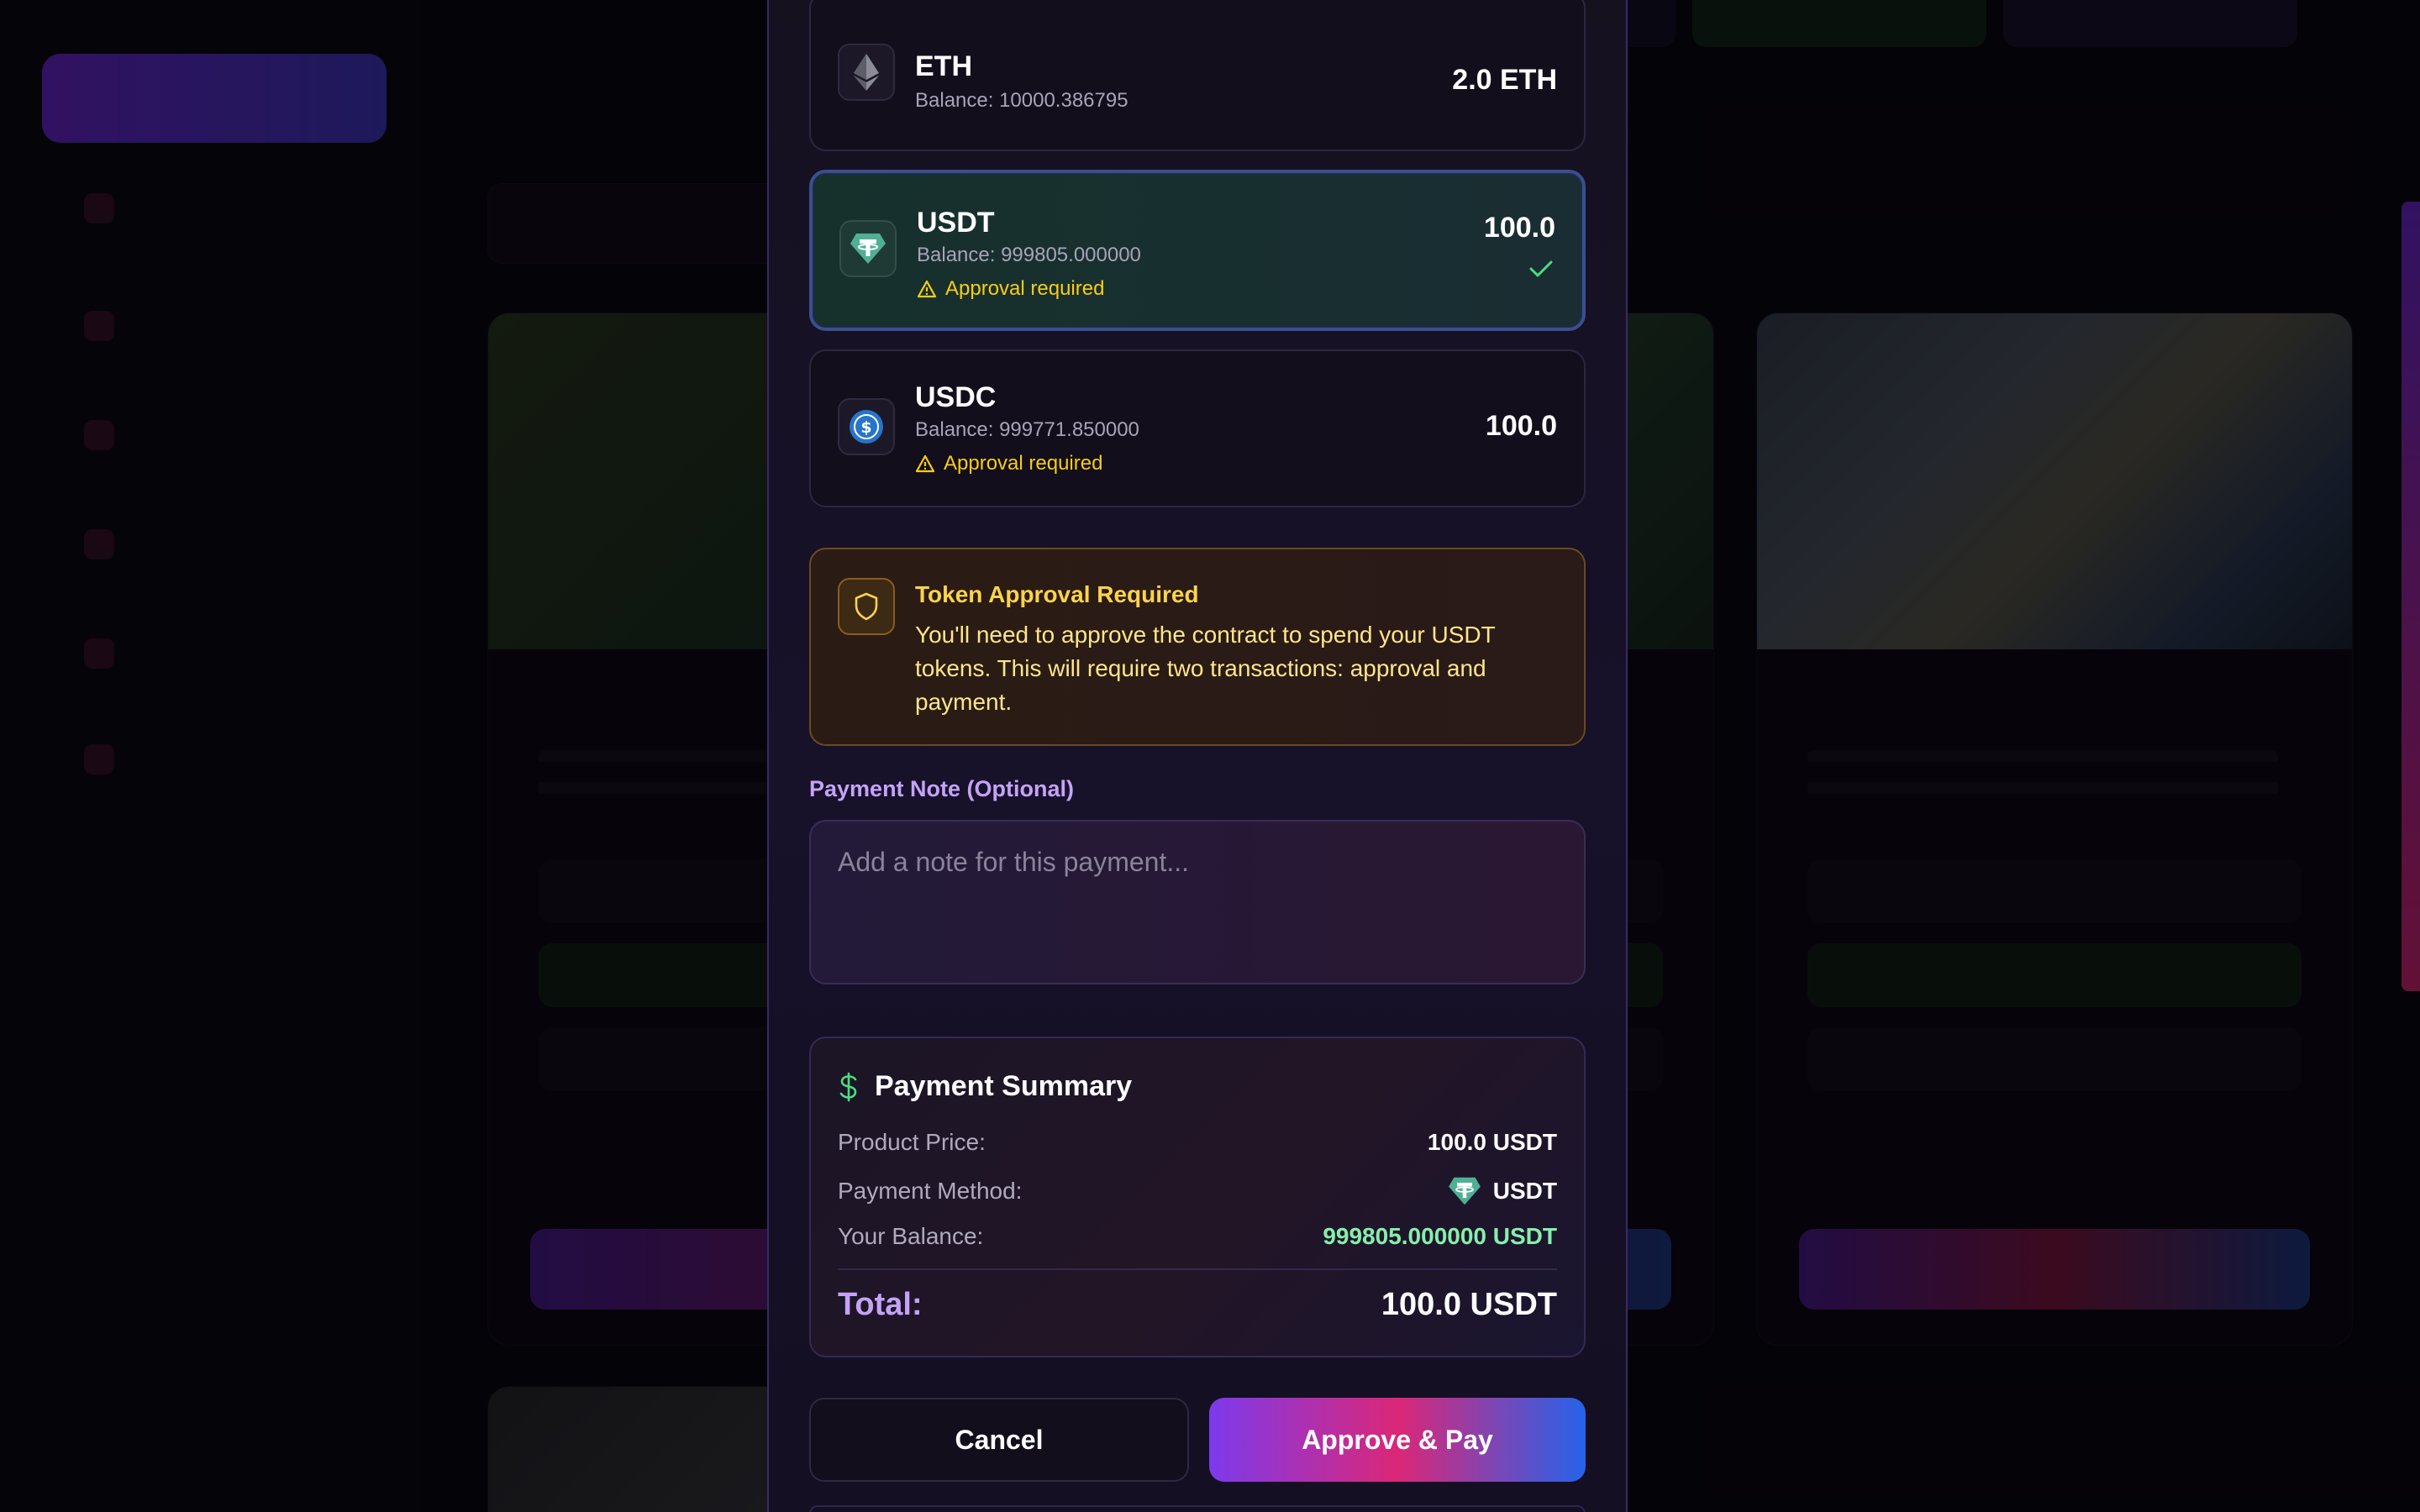 Image resolution: width=2420 pixels, height=1512 pixels. What do you see at coordinates (1029, 255) in the screenshot?
I see `token-balance: Balance: 999805.000000` at bounding box center [1029, 255].